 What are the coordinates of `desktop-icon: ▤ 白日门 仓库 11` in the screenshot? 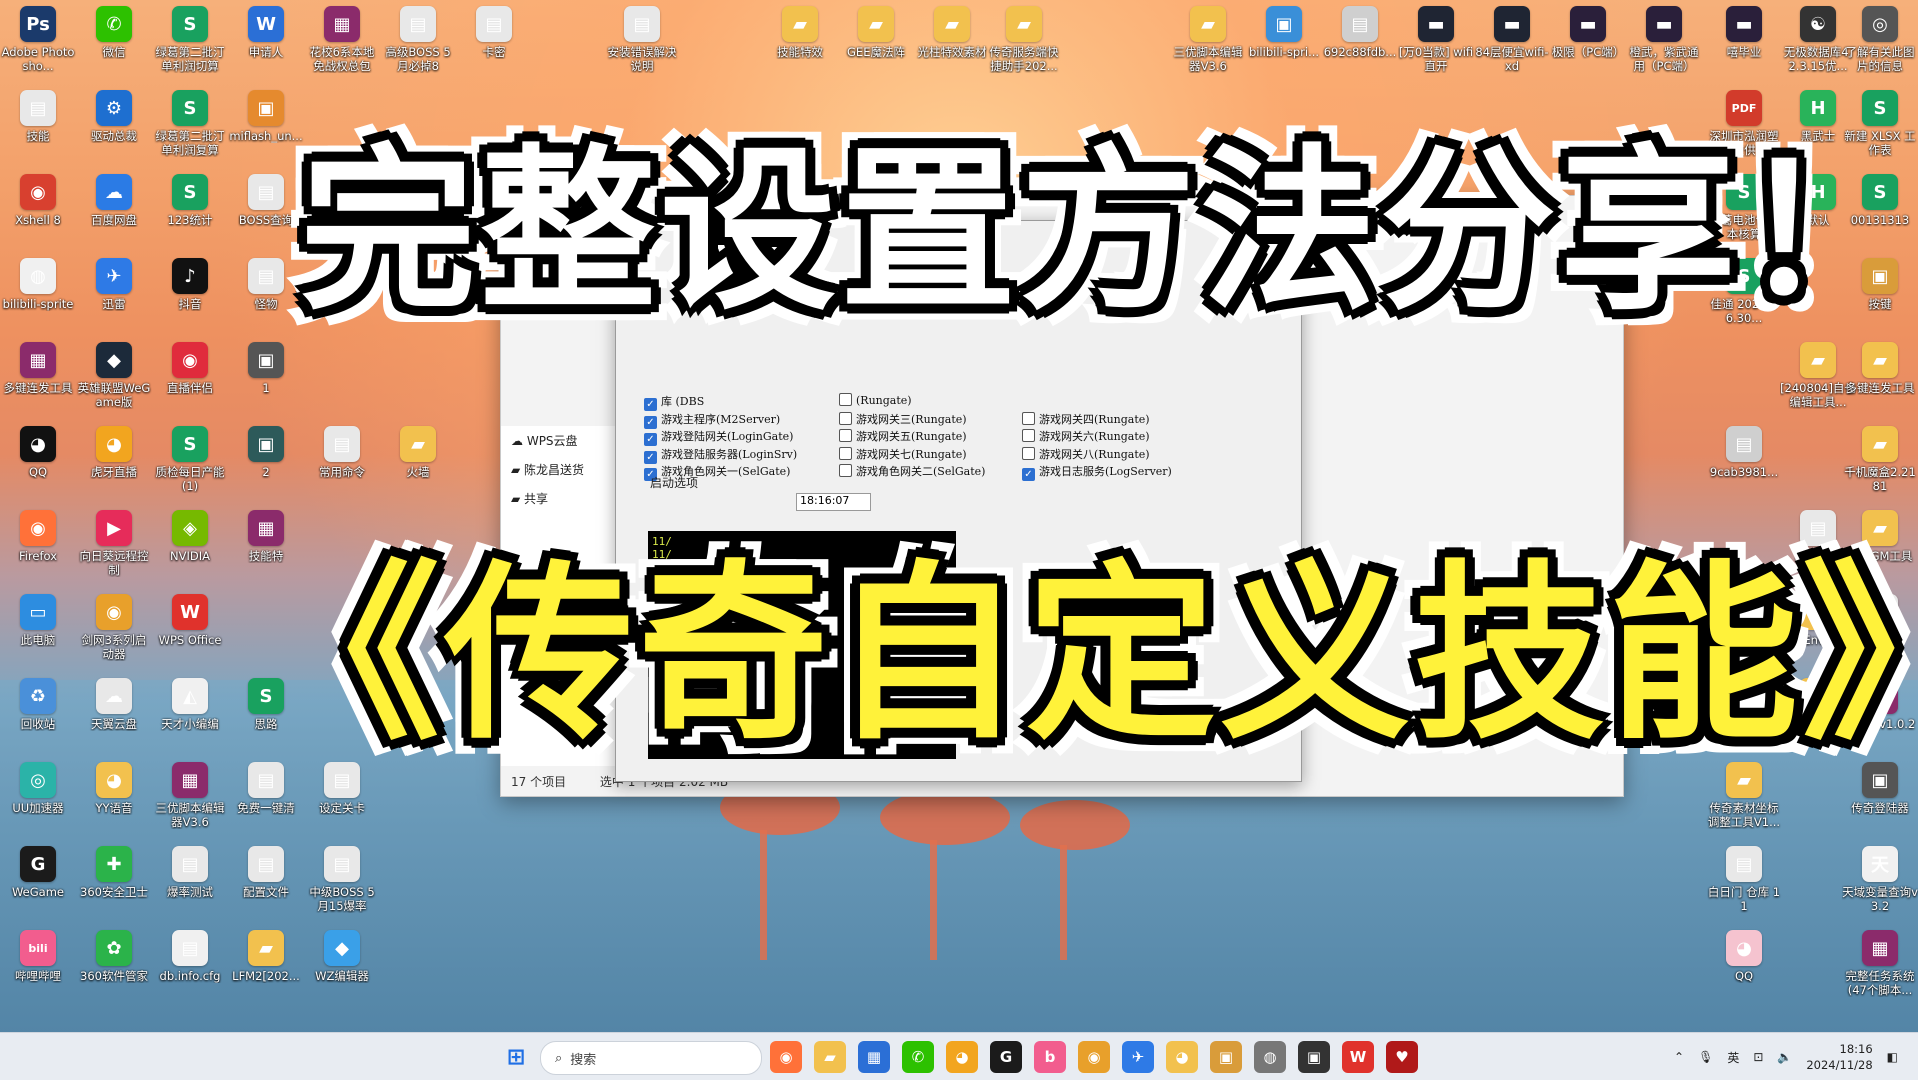 It's located at (1744, 879).